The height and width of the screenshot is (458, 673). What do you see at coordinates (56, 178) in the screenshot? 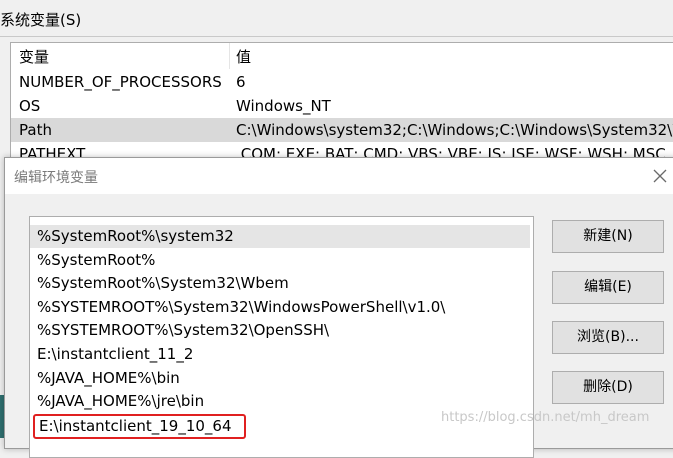
I see `dialog-title: 编辑环境变量` at bounding box center [56, 178].